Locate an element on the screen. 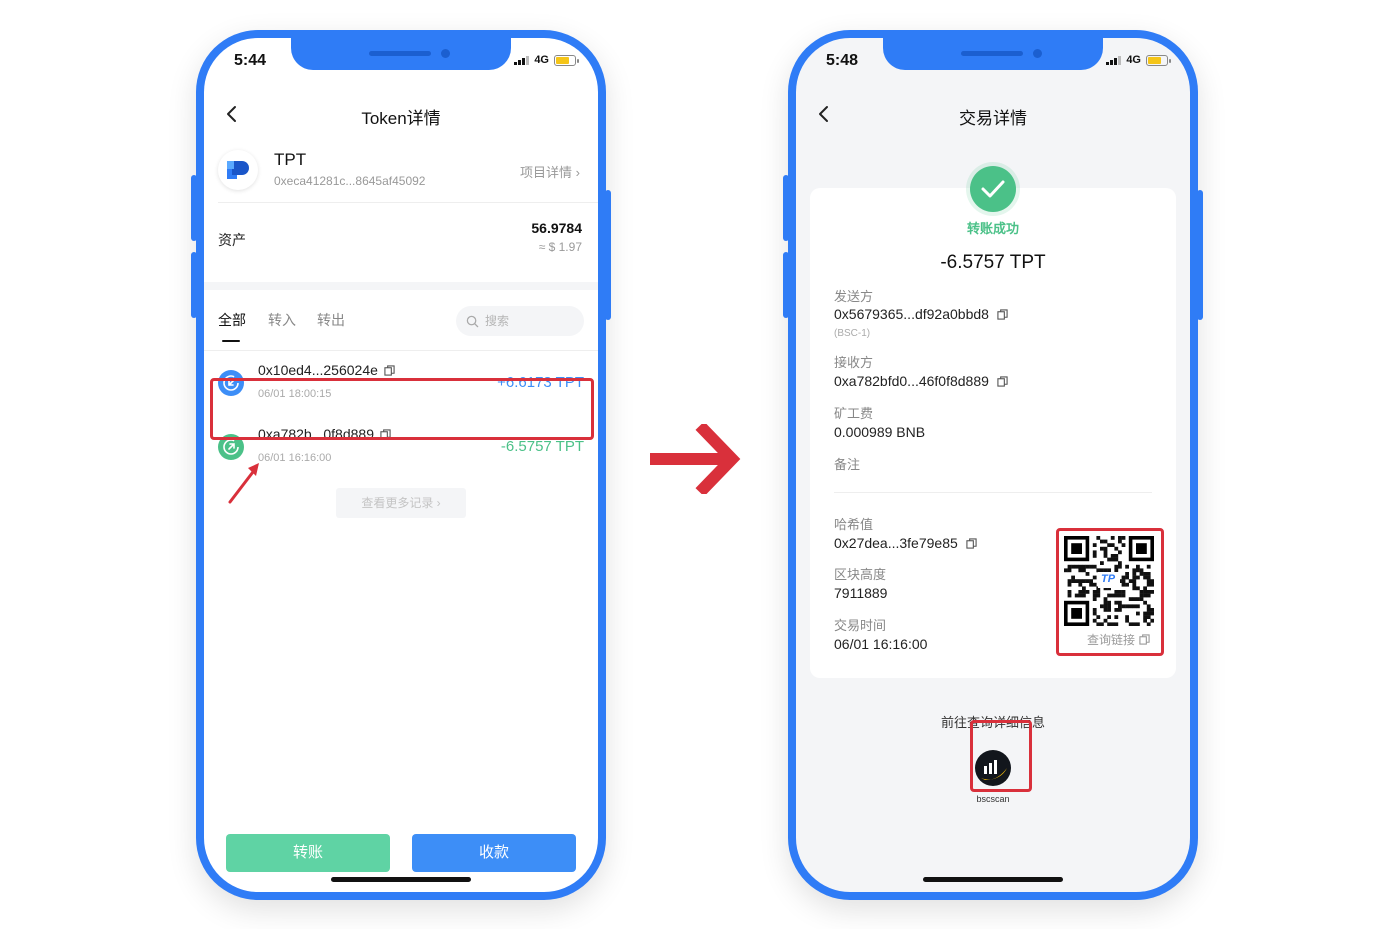 This screenshot has width=1391, height=929. asset-label: 资产 is located at coordinates (232, 240).